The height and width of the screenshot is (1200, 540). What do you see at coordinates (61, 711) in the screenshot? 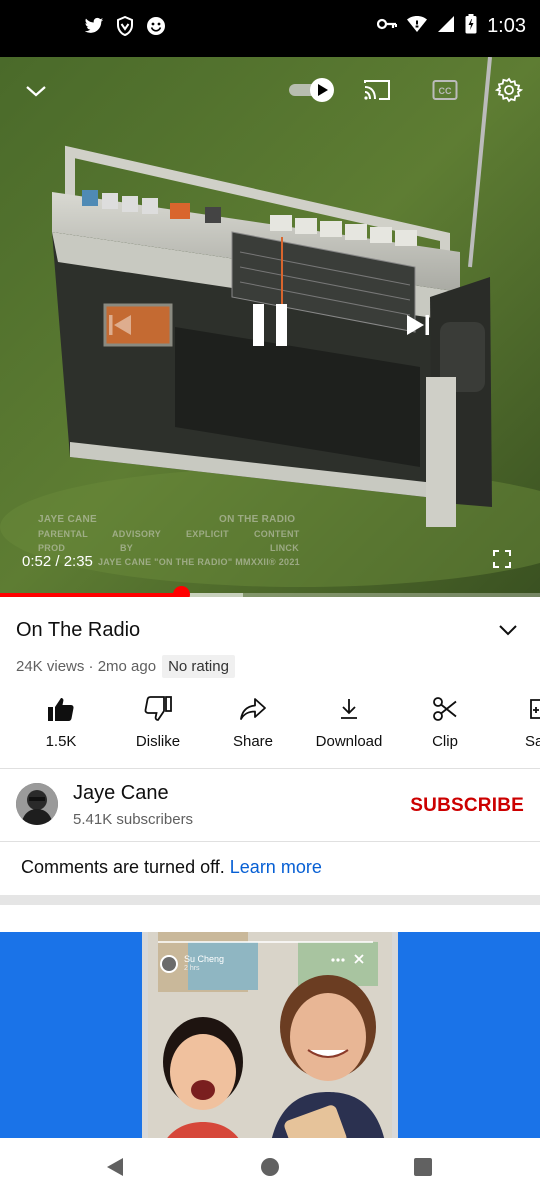
I see `like-icon` at bounding box center [61, 711].